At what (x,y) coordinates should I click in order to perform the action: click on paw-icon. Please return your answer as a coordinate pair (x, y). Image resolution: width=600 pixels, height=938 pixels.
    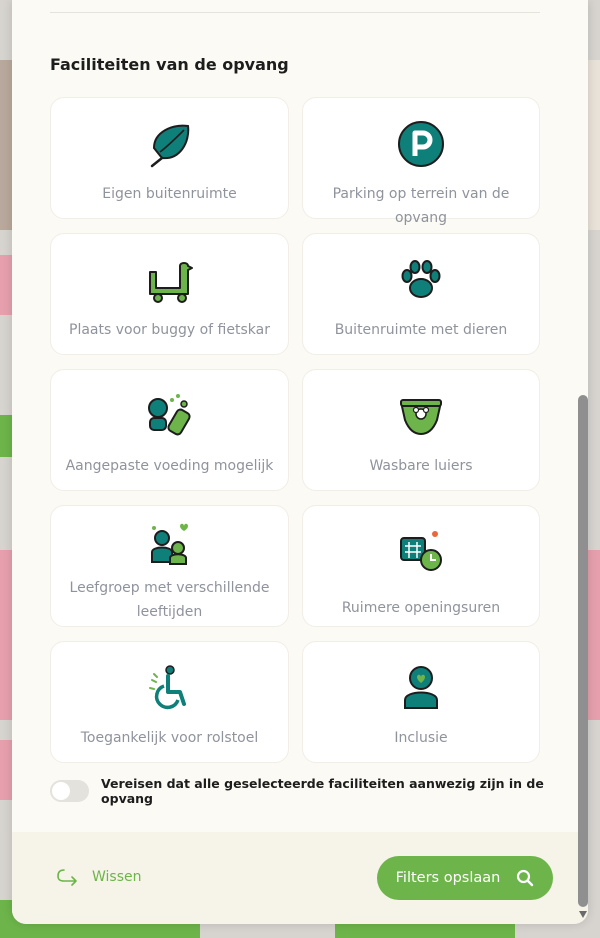
    Looking at the image, I should click on (421, 280).